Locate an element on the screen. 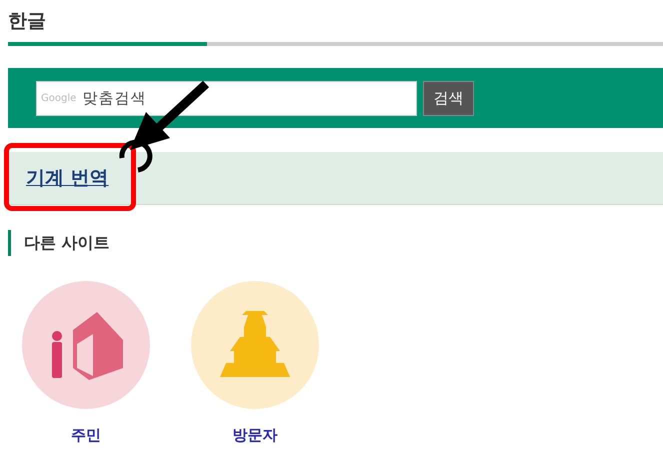 This screenshot has height=450, width=663. search-button: 검색 is located at coordinates (448, 98).